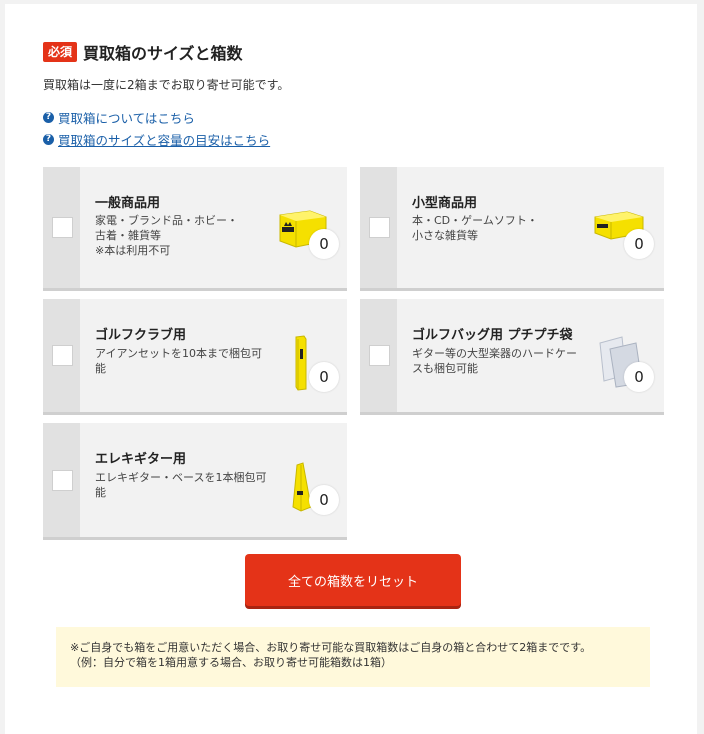  I want to click on card-title: 一般商品用, so click(128, 203).